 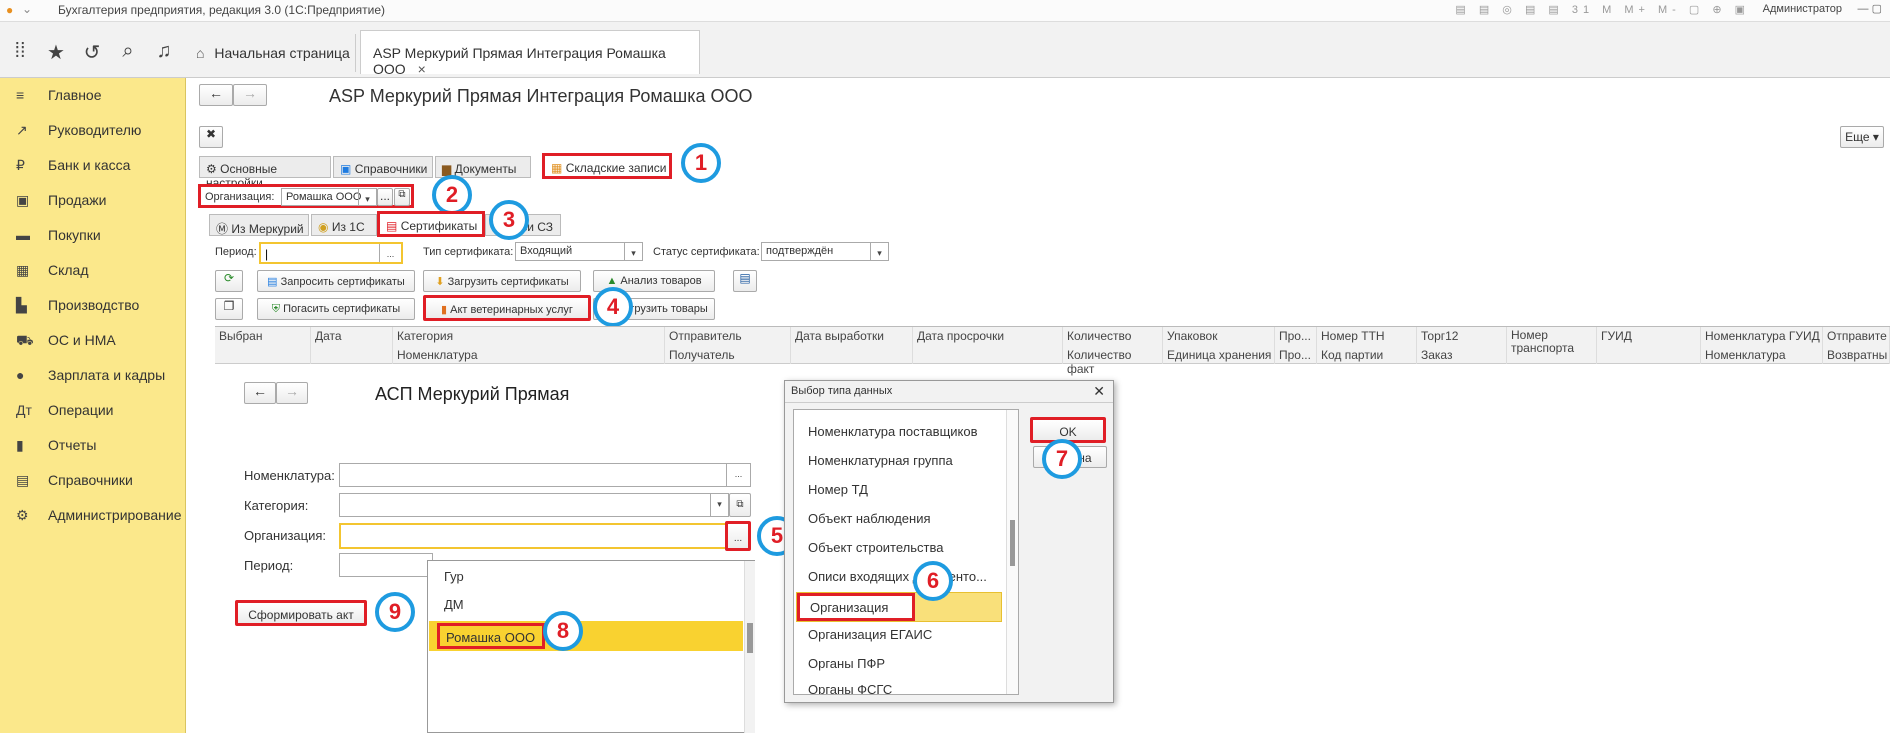 I want to click on organization-field, so click(x=534, y=536).